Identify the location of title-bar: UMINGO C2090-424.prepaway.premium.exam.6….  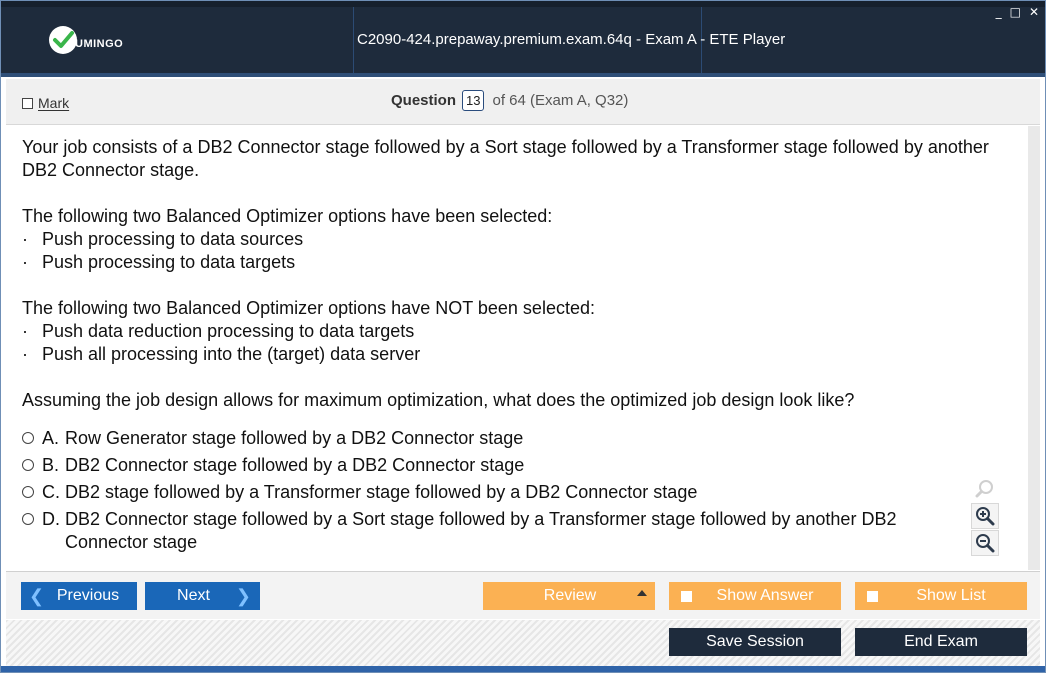
(523, 39).